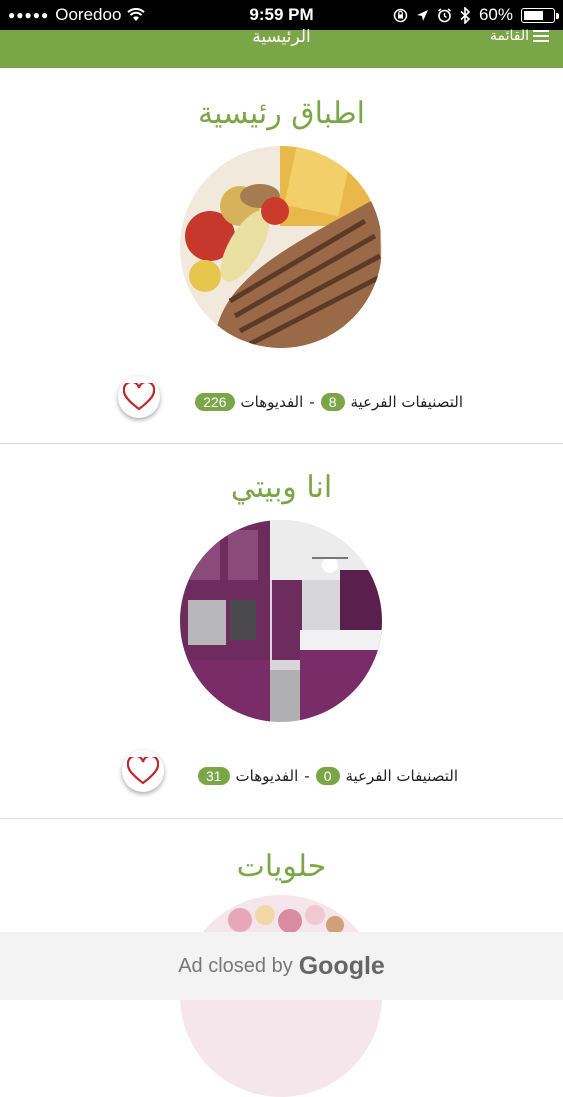 The height and width of the screenshot is (1097, 563). I want to click on bluetooth-icon, so click(465, 15).